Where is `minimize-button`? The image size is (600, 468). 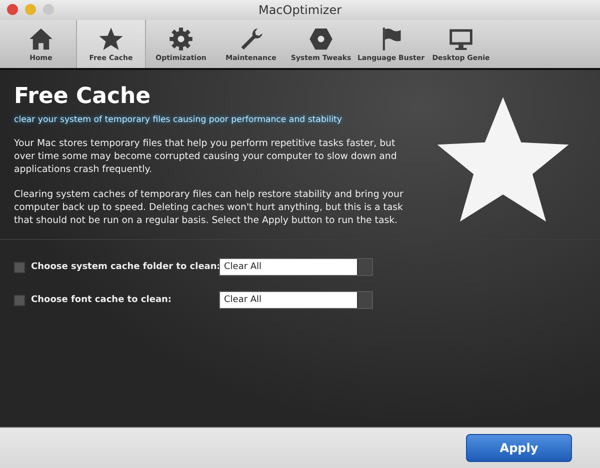 minimize-button is located at coordinates (30, 9).